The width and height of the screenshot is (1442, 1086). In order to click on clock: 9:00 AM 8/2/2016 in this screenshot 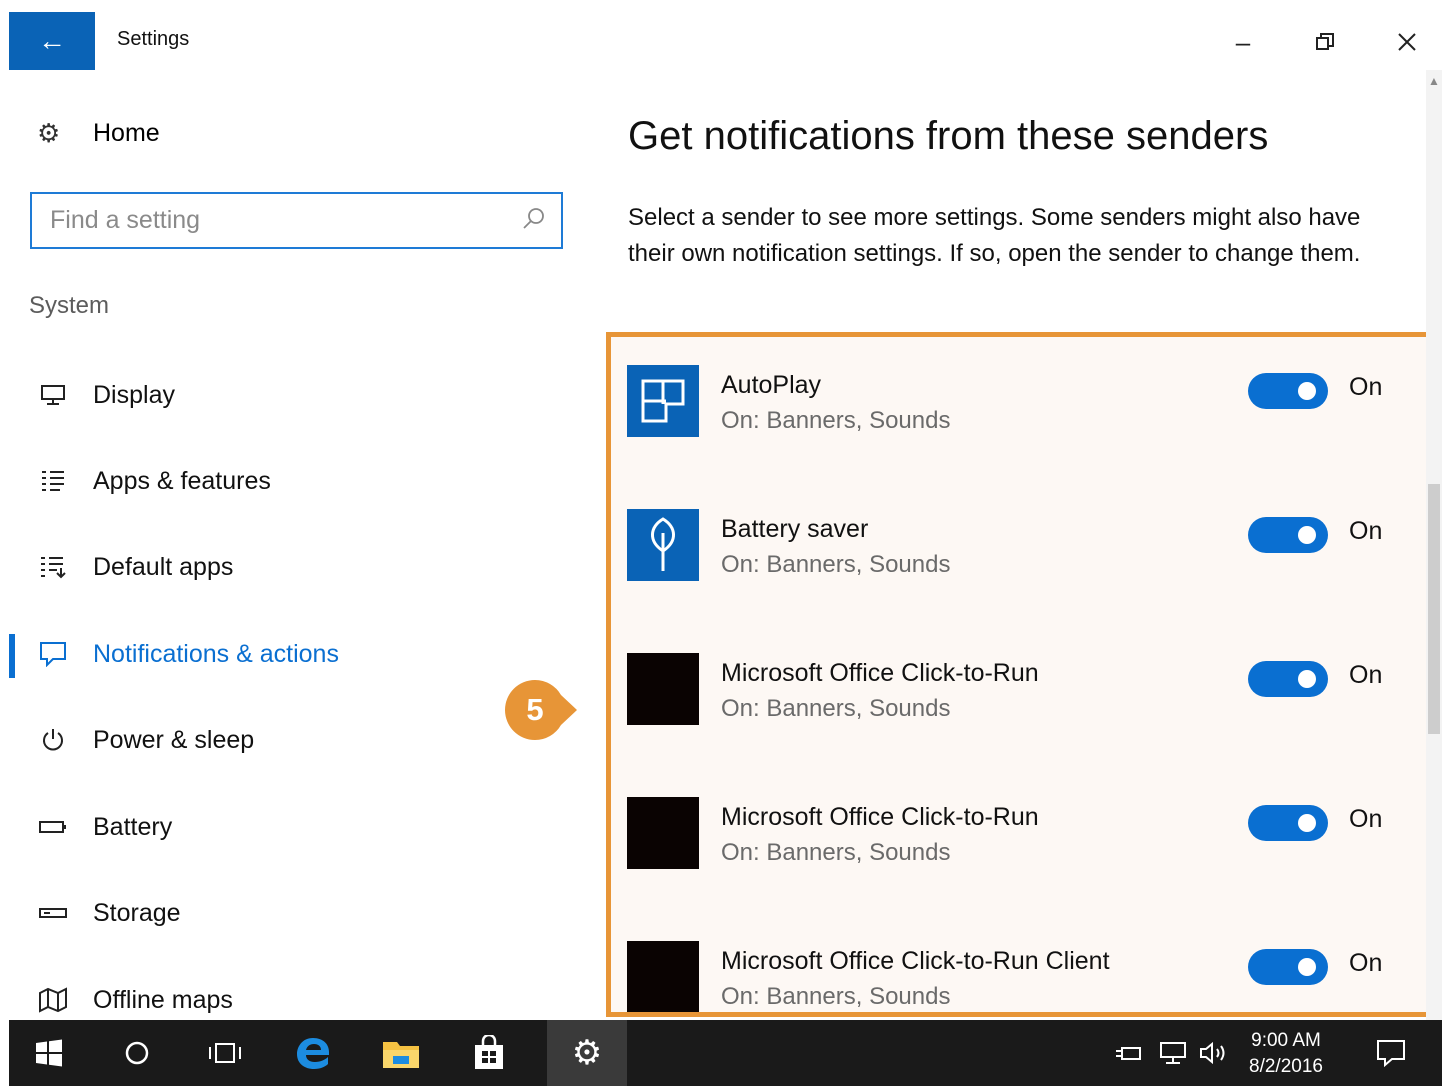, I will do `click(1286, 1054)`.